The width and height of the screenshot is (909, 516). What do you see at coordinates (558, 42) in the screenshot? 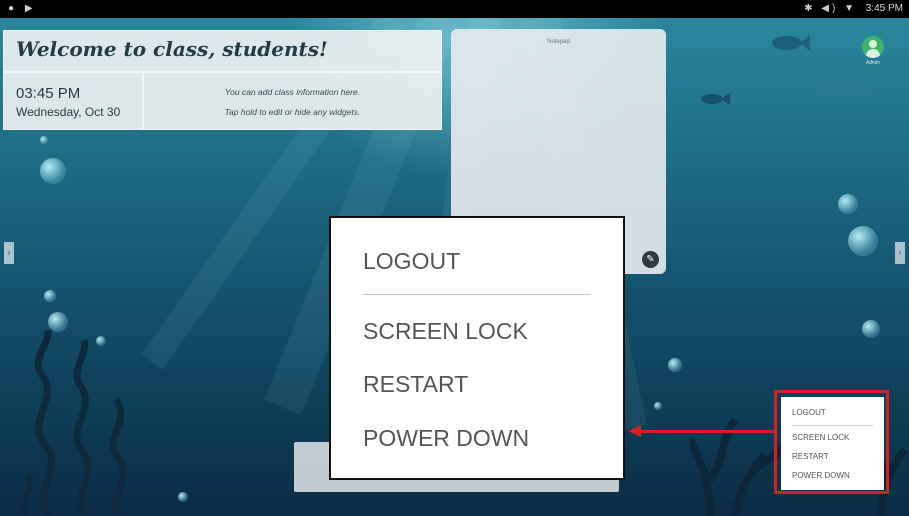
I see `notepad-title: Notepad` at bounding box center [558, 42].